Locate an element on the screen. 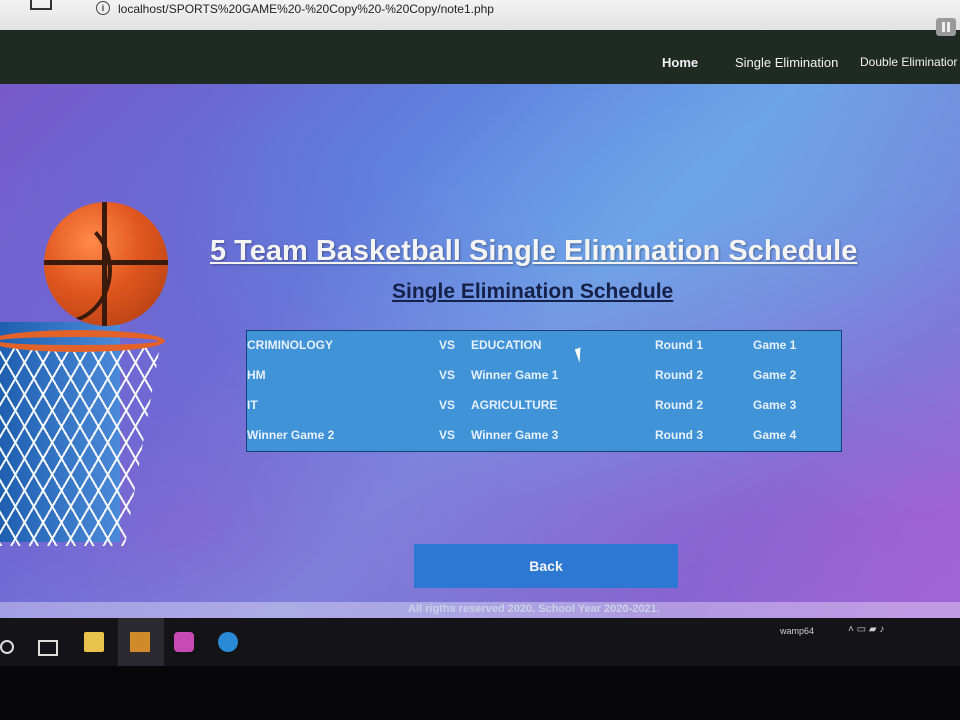 The height and width of the screenshot is (720, 960). editor-app-icon is located at coordinates (140, 642).